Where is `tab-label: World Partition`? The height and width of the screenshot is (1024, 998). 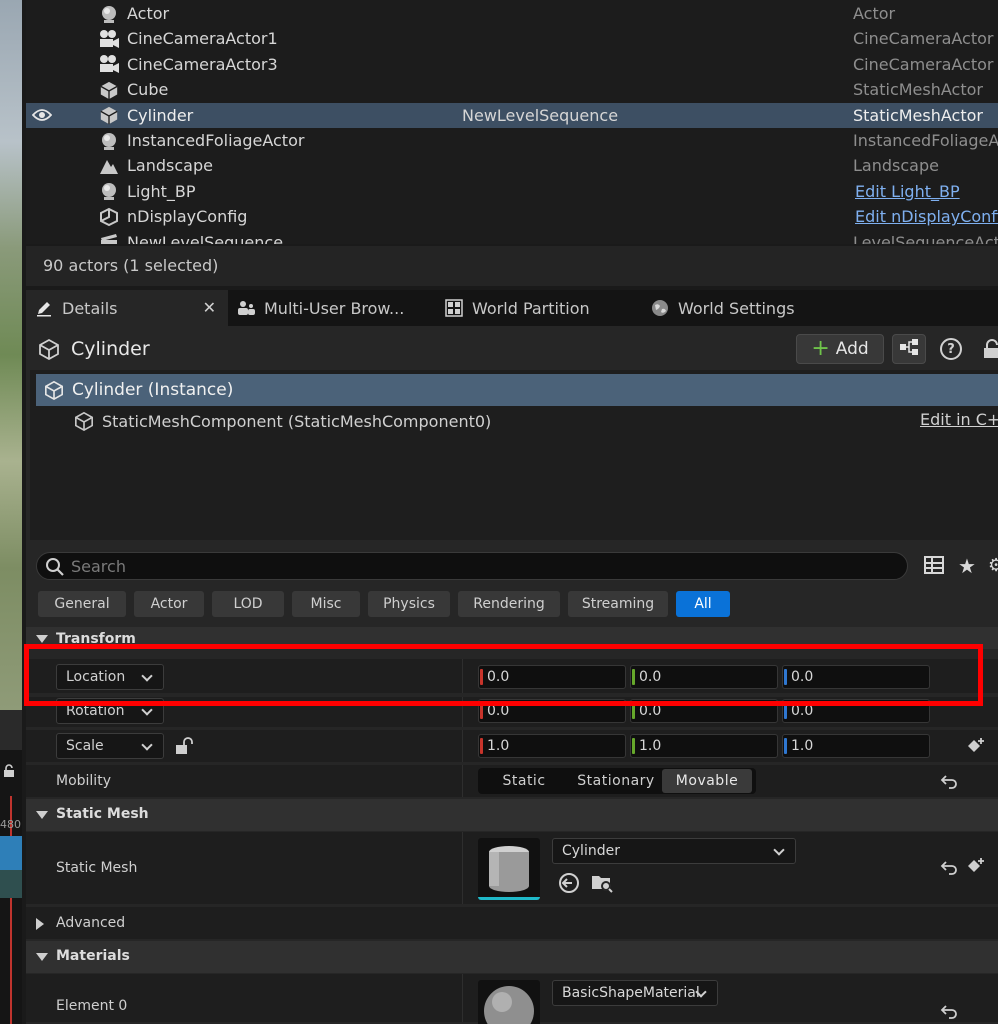
tab-label: World Partition is located at coordinates (531, 308).